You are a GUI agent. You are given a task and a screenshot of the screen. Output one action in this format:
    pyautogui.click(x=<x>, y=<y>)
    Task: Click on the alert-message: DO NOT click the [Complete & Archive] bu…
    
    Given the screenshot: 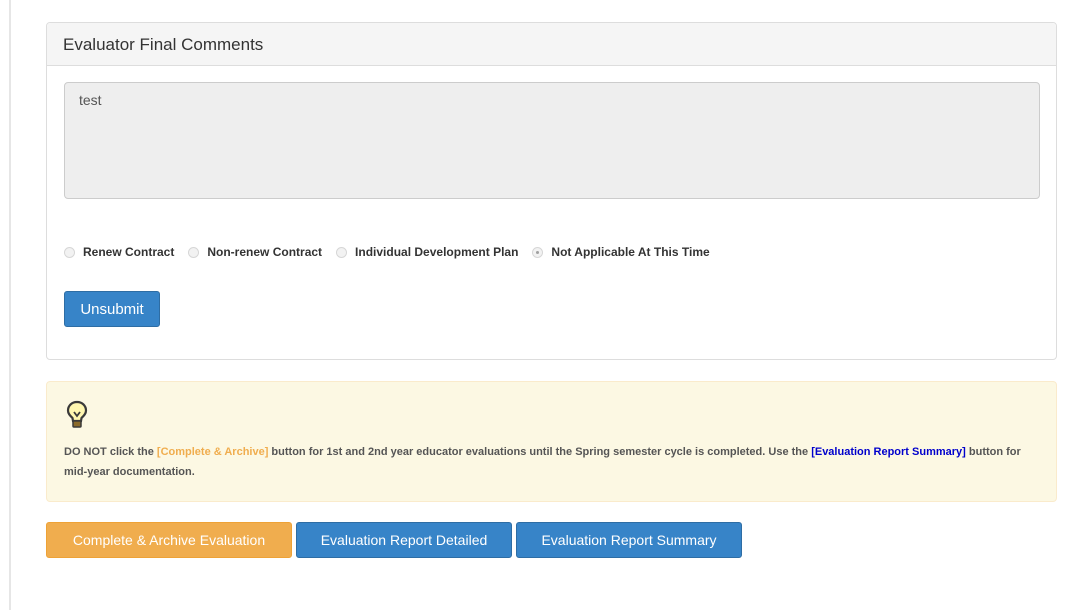 What is the action you would take?
    pyautogui.click(x=554, y=462)
    